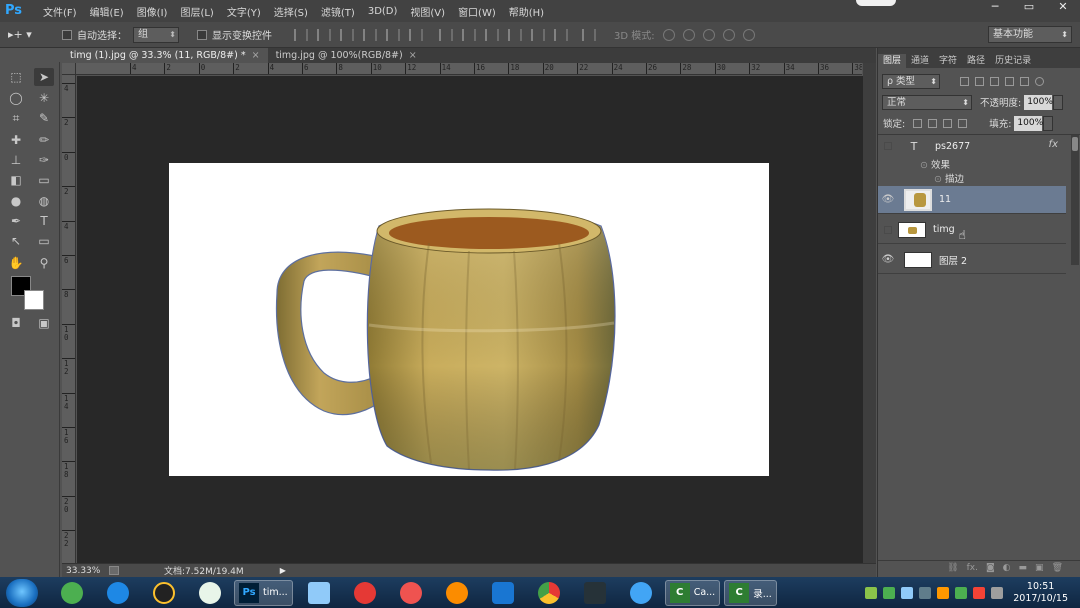 The height and width of the screenshot is (608, 1080). What do you see at coordinates (492, 34) in the screenshot?
I see `distribute-bottom-icon` at bounding box center [492, 34].